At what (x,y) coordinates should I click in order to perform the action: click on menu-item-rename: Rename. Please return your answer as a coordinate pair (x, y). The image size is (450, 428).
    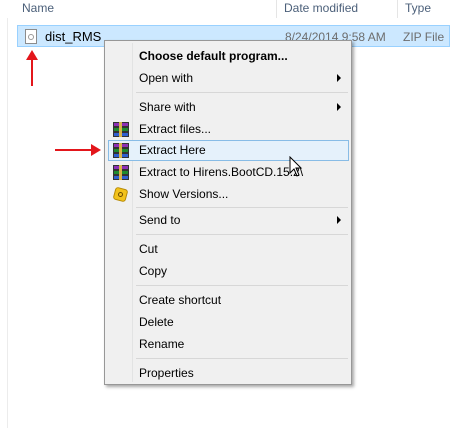
    Looking at the image, I should click on (228, 344).